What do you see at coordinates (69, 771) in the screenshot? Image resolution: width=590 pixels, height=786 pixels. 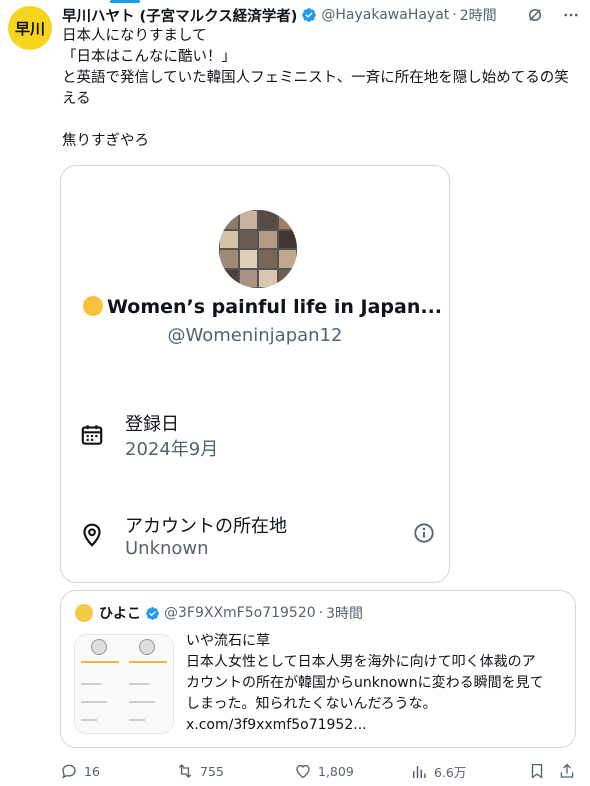 I see `reply-icon` at bounding box center [69, 771].